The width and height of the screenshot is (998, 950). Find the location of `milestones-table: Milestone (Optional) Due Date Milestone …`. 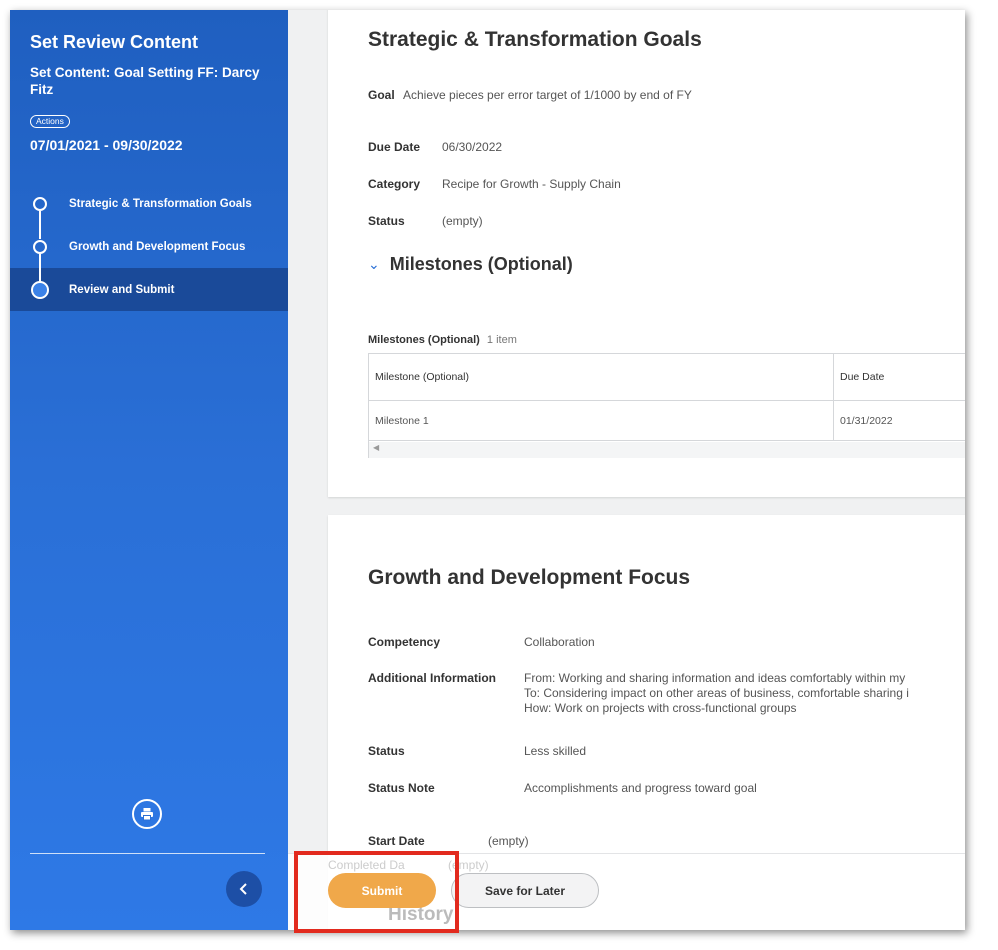

milestones-table: Milestone (Optional) Due Date Milestone … is located at coordinates (666, 405).